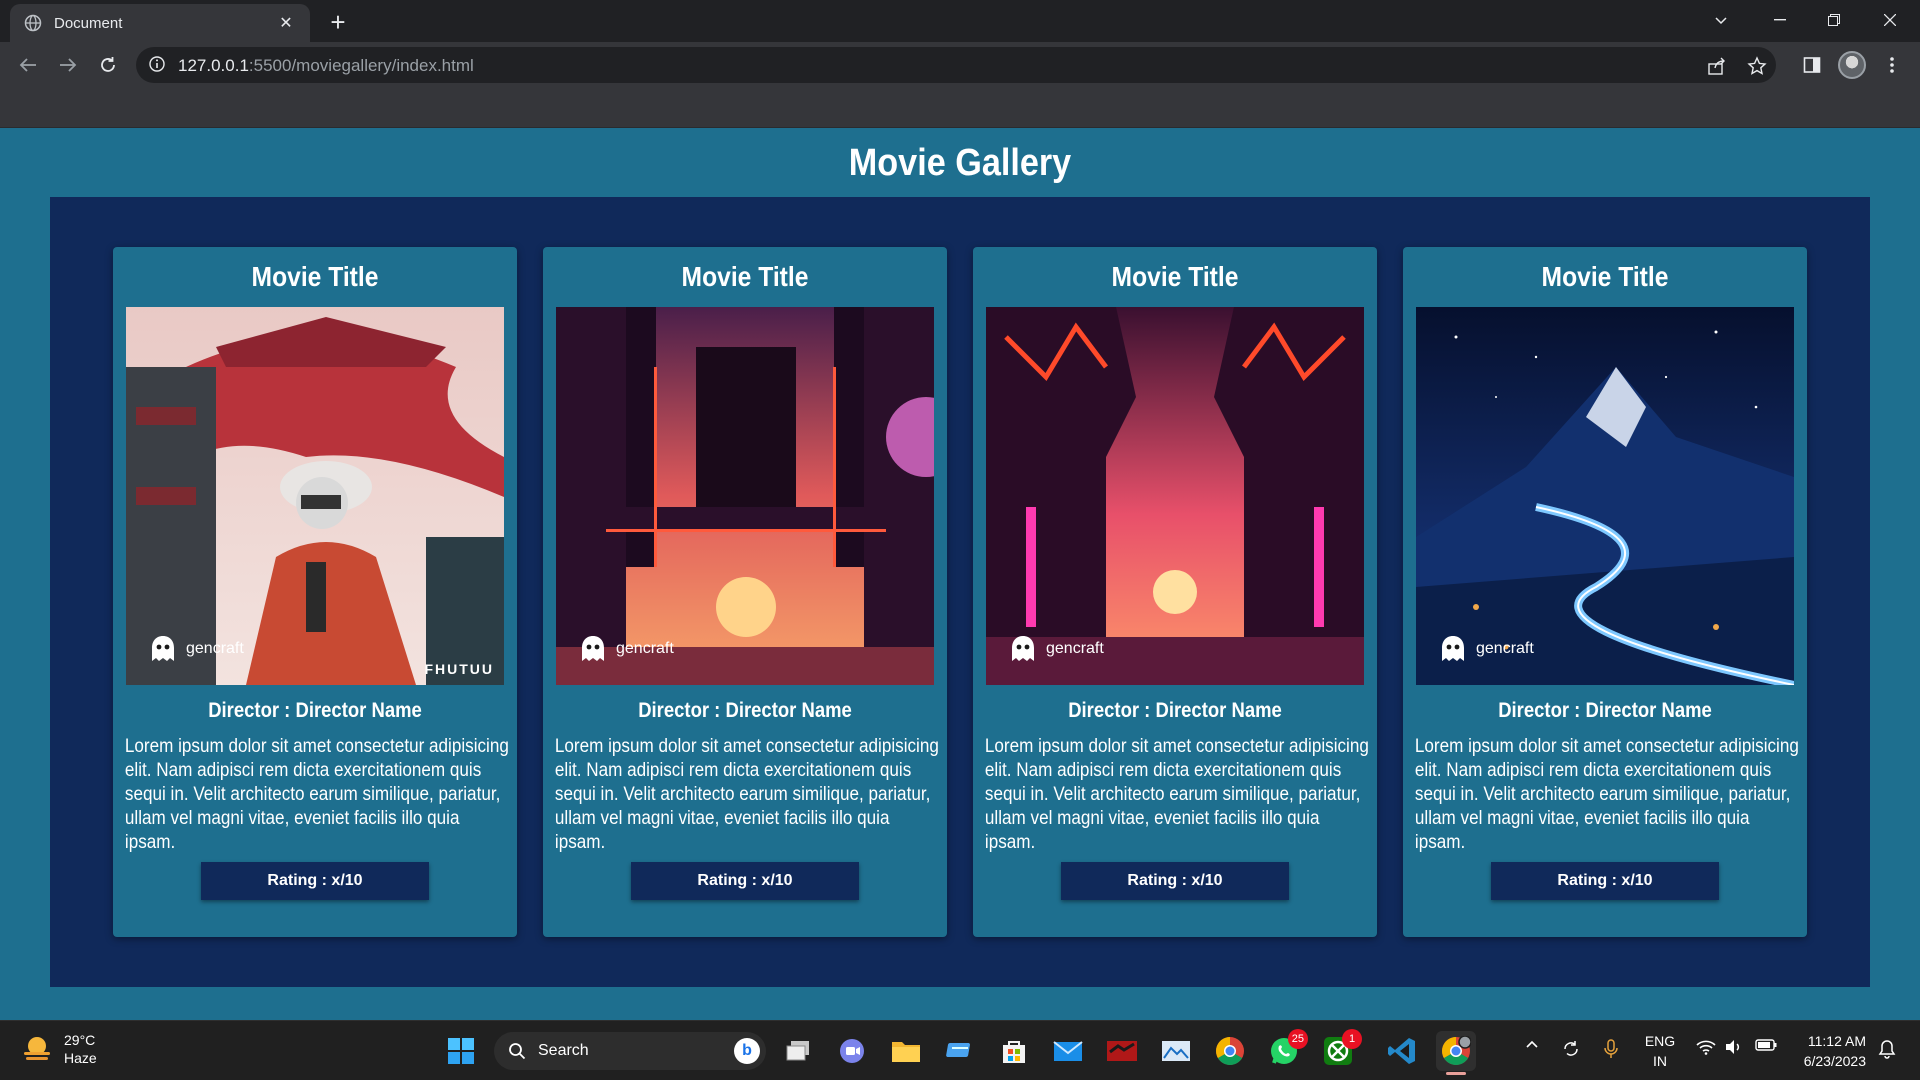  What do you see at coordinates (517, 1051) in the screenshot?
I see `search-icon` at bounding box center [517, 1051].